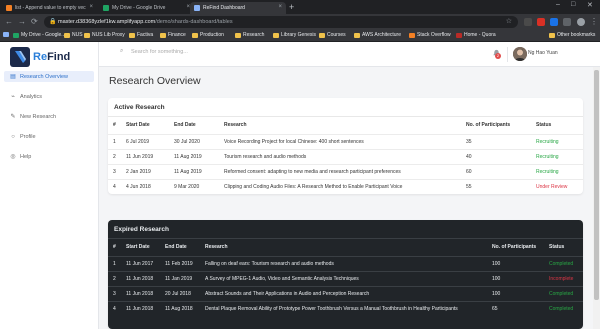 This screenshot has width=600, height=329. I want to click on app-topbar: ⌕ Search for something... 2 Ng Hao Yuan, so click(349, 54).